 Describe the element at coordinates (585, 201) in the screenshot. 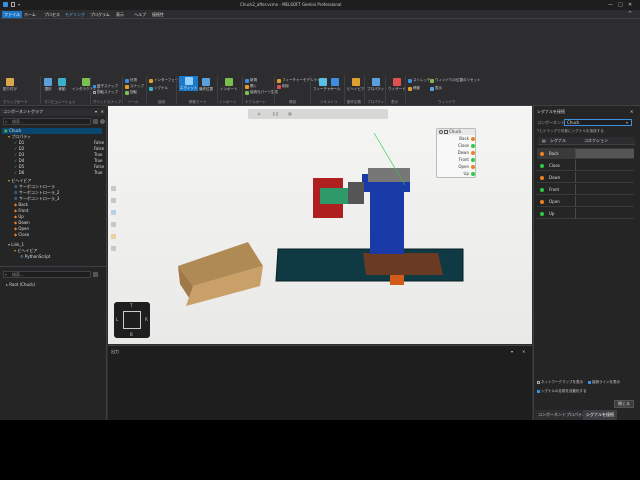

I see `signal-row-open: Open` at that location.